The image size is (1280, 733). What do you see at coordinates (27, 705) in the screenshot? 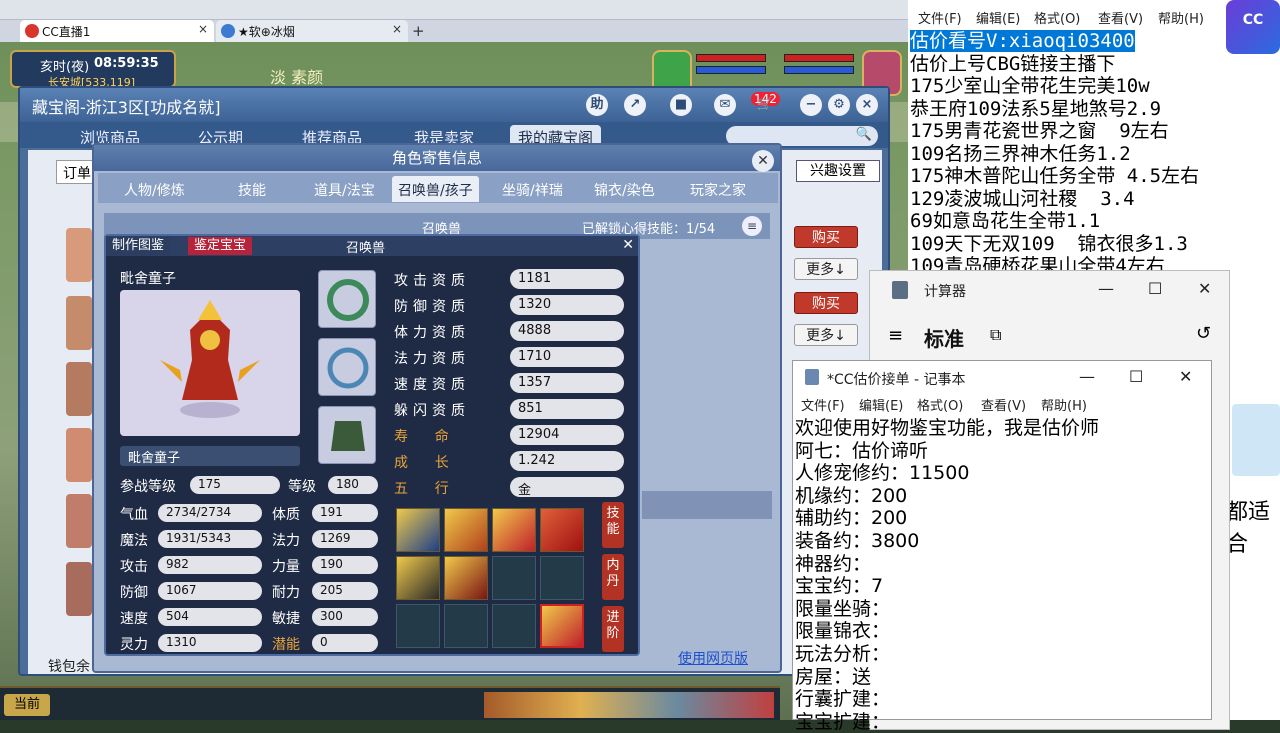
I see `channel-button: 当前` at bounding box center [27, 705].